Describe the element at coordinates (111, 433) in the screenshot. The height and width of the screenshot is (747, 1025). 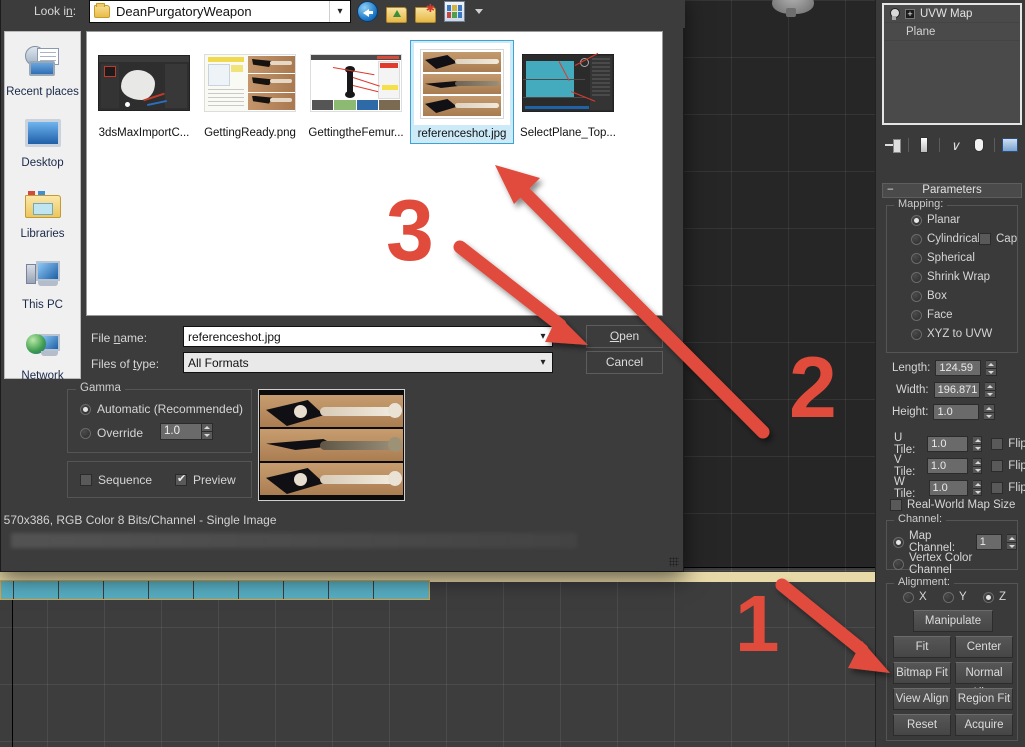
I see `gamma-override-radio: Override` at that location.